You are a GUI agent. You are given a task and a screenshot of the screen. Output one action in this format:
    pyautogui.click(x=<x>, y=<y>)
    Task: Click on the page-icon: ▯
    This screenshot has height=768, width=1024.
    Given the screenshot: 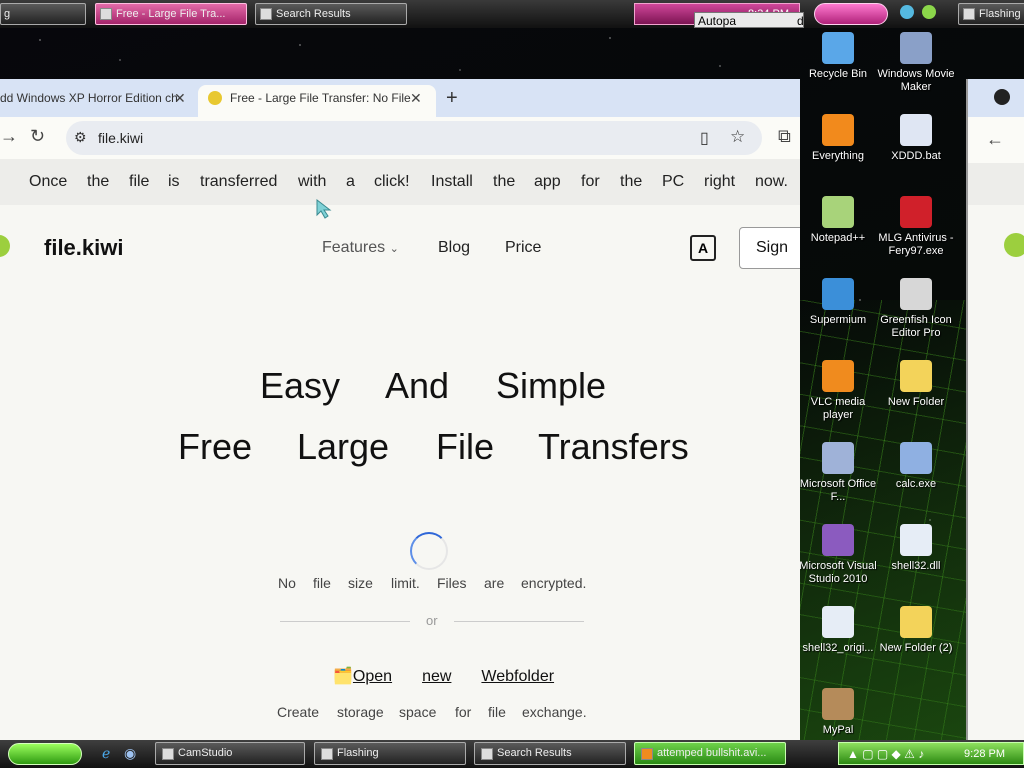 What is the action you would take?
    pyautogui.click(x=704, y=138)
    